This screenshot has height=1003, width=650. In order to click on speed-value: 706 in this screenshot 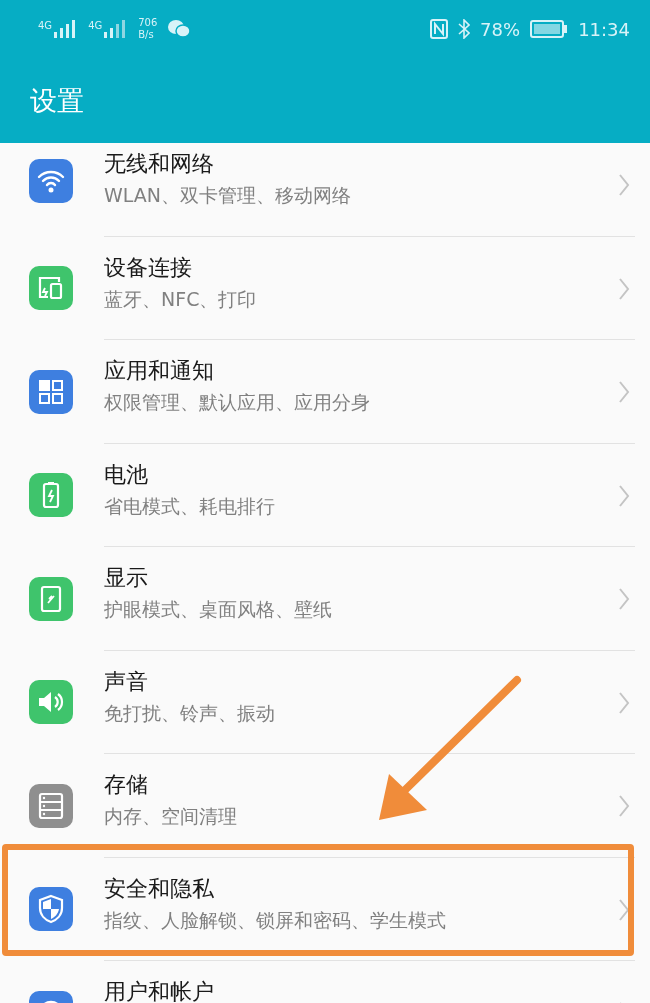, I will do `click(148, 23)`.